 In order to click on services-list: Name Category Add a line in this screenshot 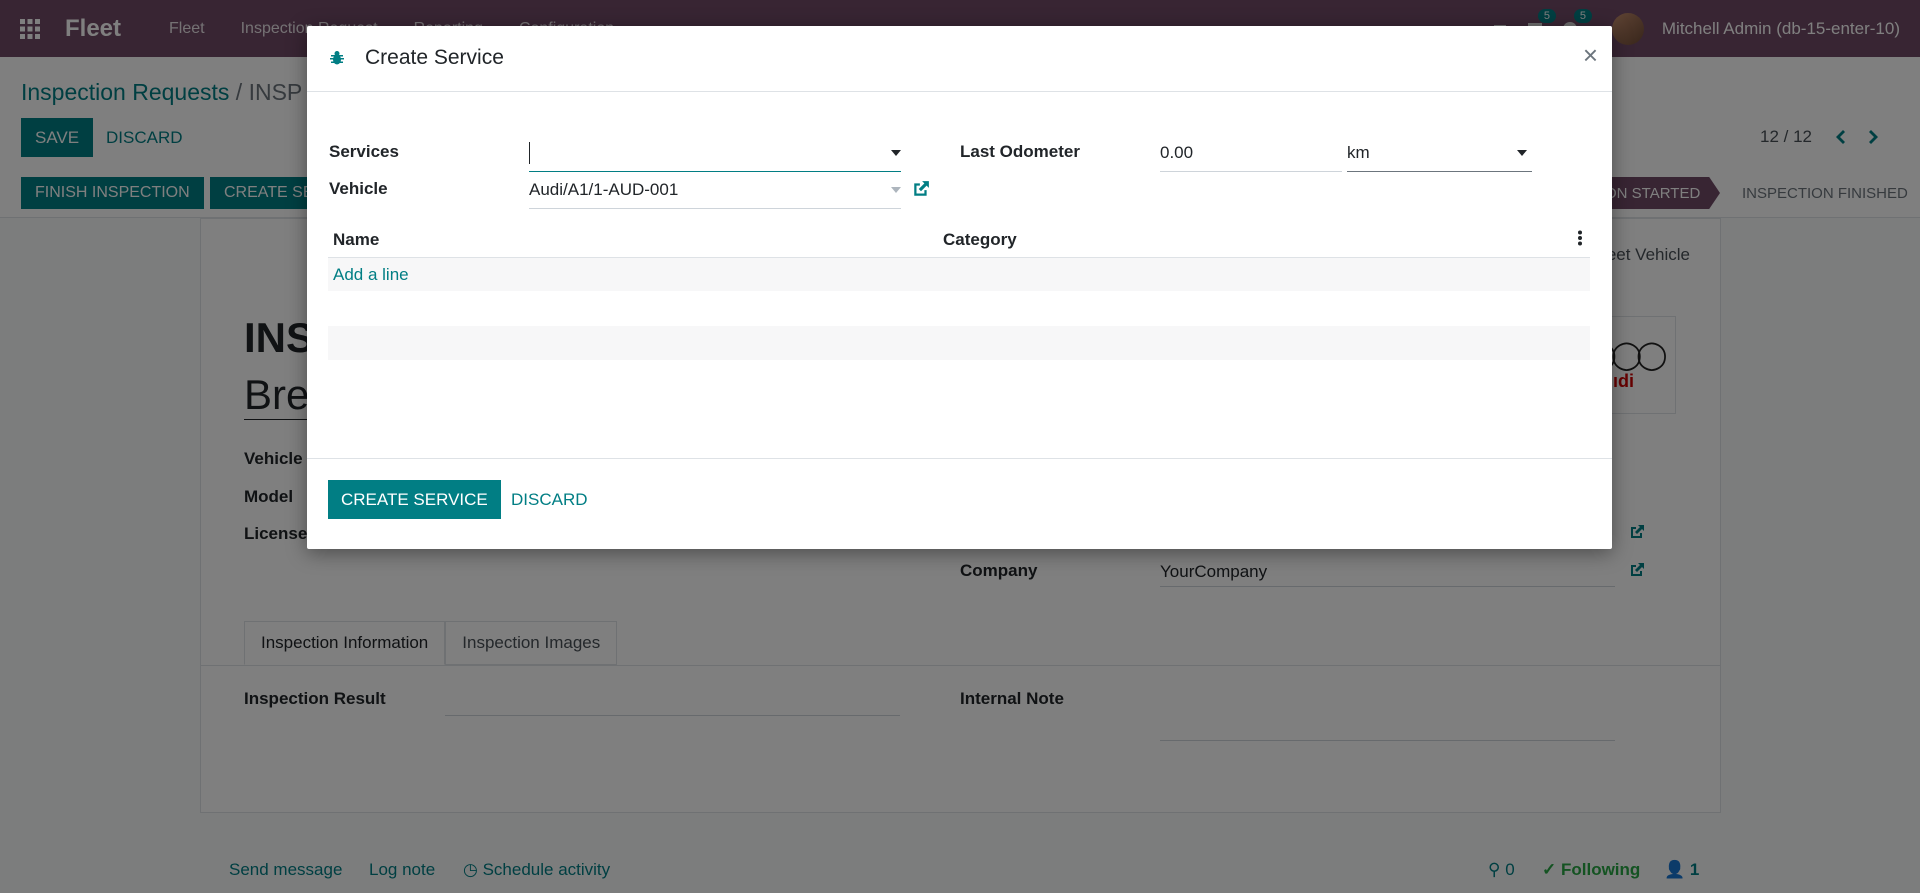, I will do `click(959, 291)`.